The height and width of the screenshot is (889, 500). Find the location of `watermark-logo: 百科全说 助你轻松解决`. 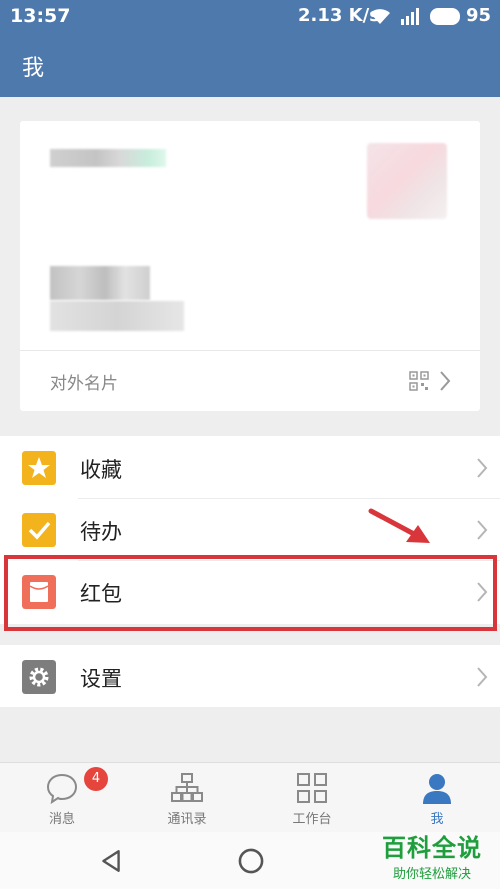

watermark-logo: 百科全说 助你轻松解决 is located at coordinates (432, 856).